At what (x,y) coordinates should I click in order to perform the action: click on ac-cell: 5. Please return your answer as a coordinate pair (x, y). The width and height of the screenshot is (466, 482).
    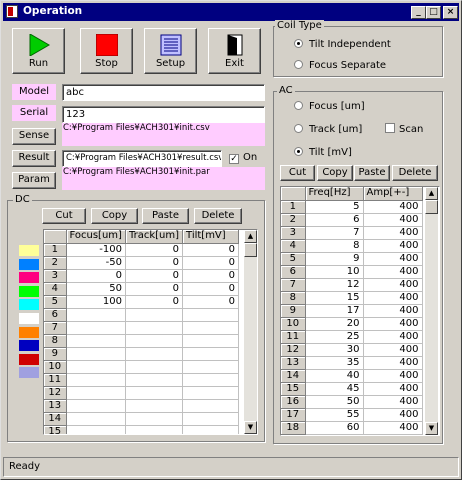
    Looking at the image, I should click on (334, 207).